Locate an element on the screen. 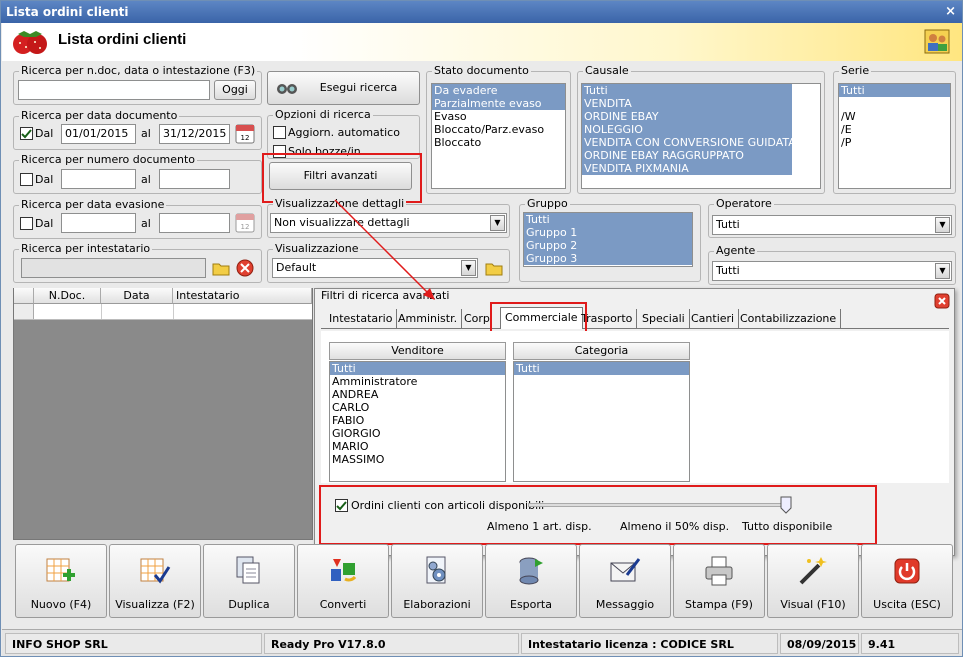 The height and width of the screenshot is (657, 963). gruppo-list: Tutti Gruppo 1 Gruppo 2 Gruppo 3 is located at coordinates (608, 239).